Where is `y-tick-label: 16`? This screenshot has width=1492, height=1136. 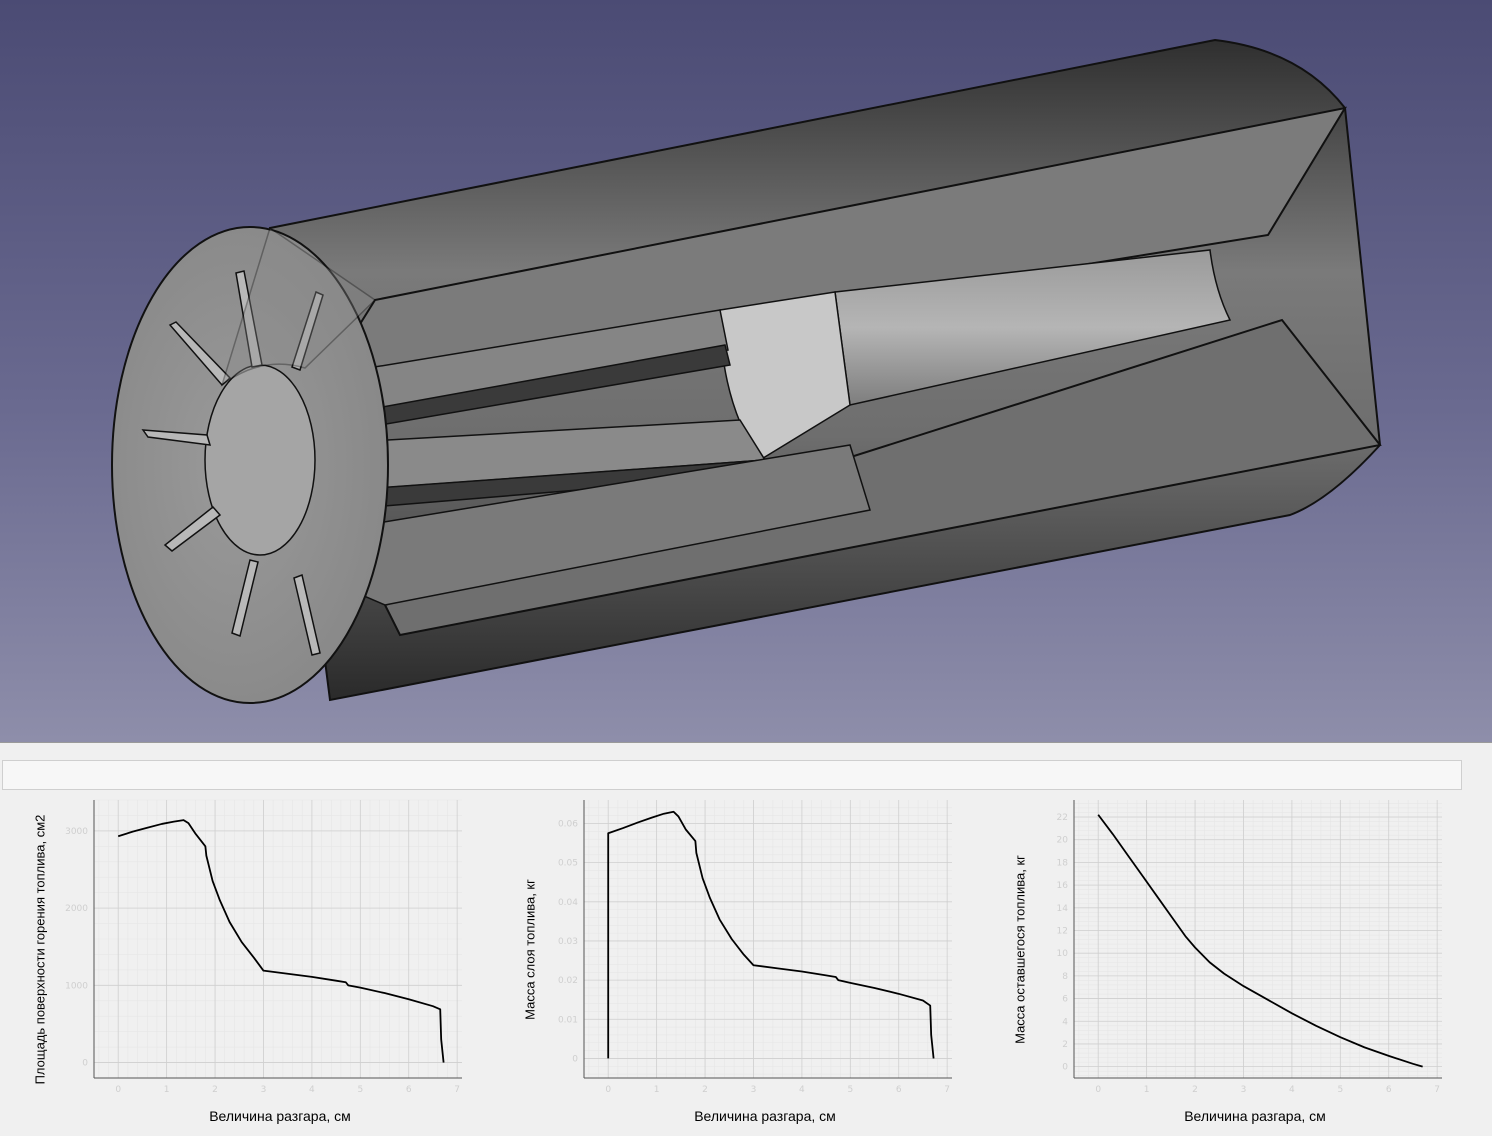
y-tick-label: 16 is located at coordinates (1063, 886).